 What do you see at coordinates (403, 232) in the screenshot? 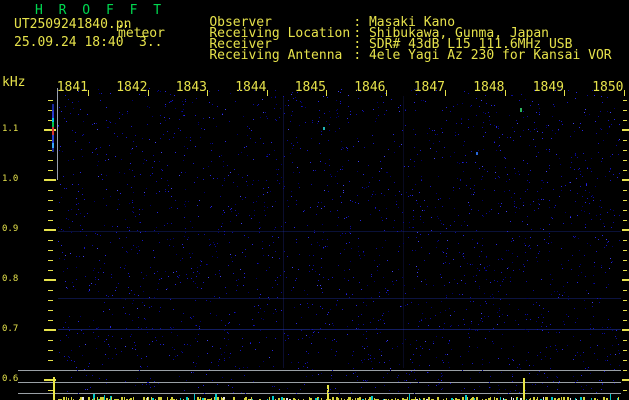
I see `vertical-streak` at bounding box center [403, 232].